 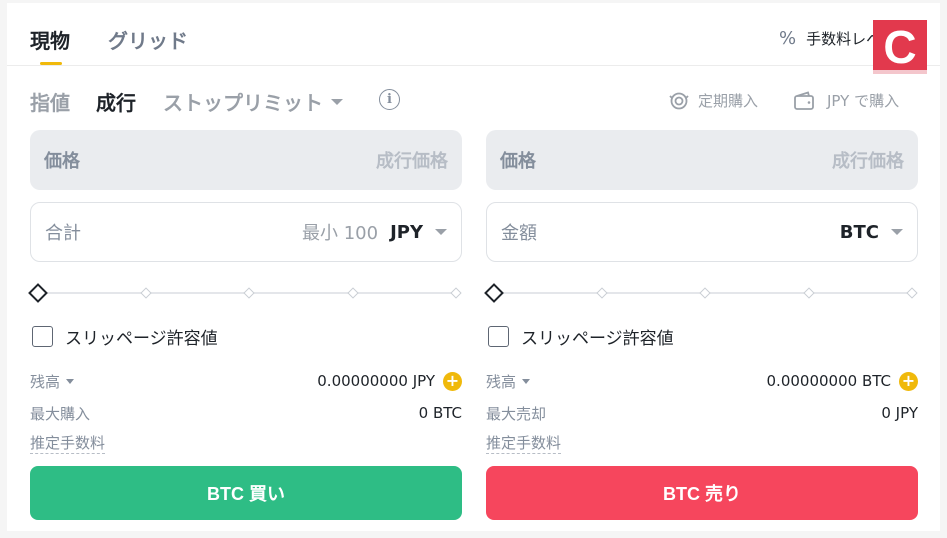 I want to click on brand-logo-letter: C, so click(x=900, y=47).